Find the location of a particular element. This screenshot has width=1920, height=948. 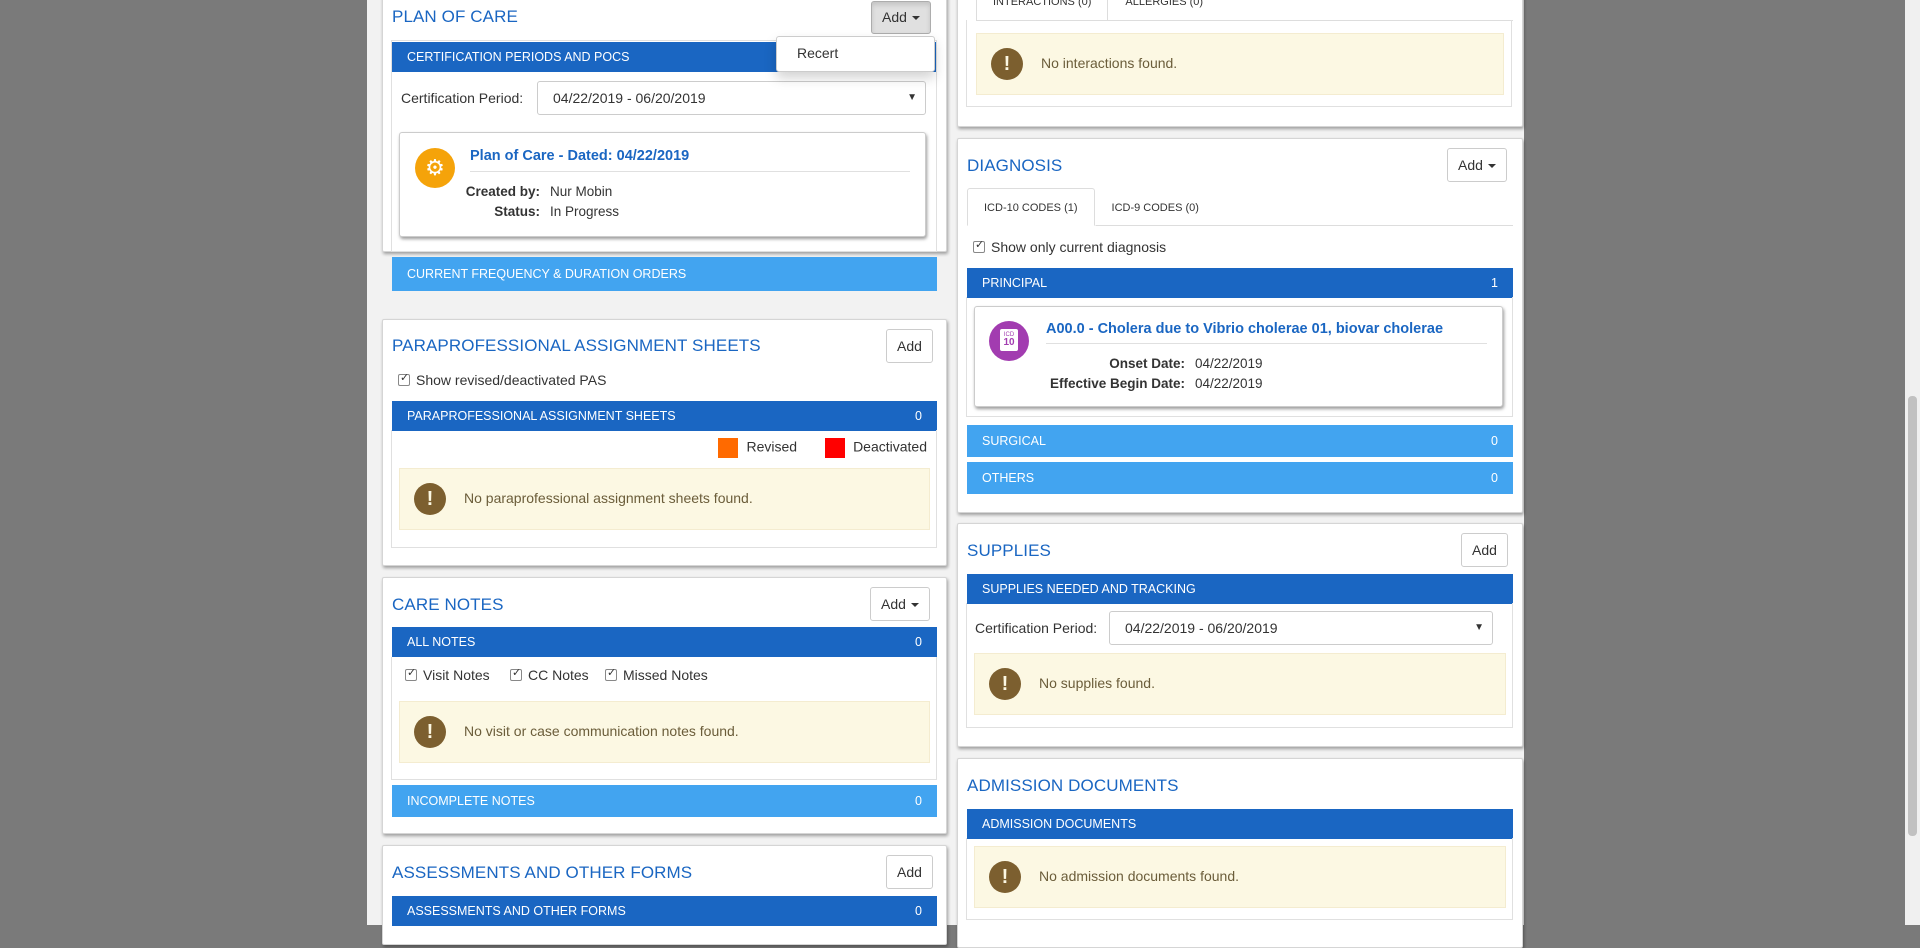

others-bar: OTHERS 0 is located at coordinates (1240, 478).